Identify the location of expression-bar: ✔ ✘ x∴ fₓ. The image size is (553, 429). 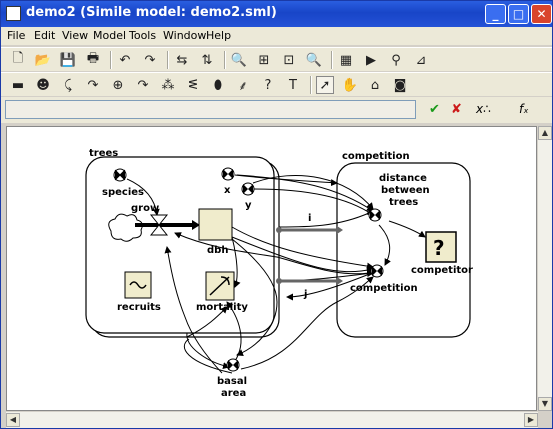
(276, 110).